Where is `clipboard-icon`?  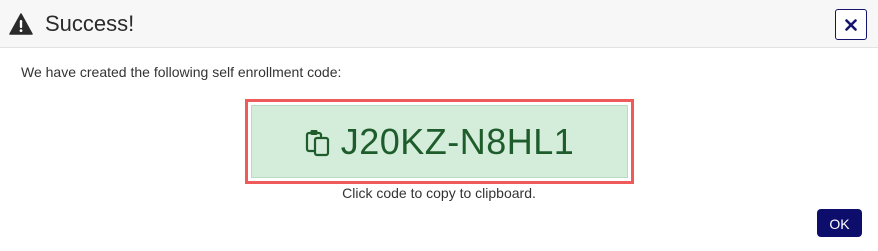
clipboard-icon is located at coordinates (317, 142).